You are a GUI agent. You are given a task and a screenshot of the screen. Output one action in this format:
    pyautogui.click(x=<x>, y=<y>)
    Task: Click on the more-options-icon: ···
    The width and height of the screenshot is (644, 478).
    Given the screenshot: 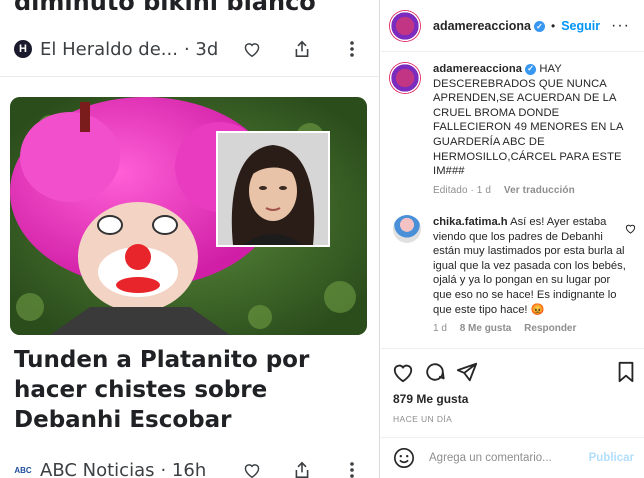 What is the action you would take?
    pyautogui.click(x=620, y=26)
    